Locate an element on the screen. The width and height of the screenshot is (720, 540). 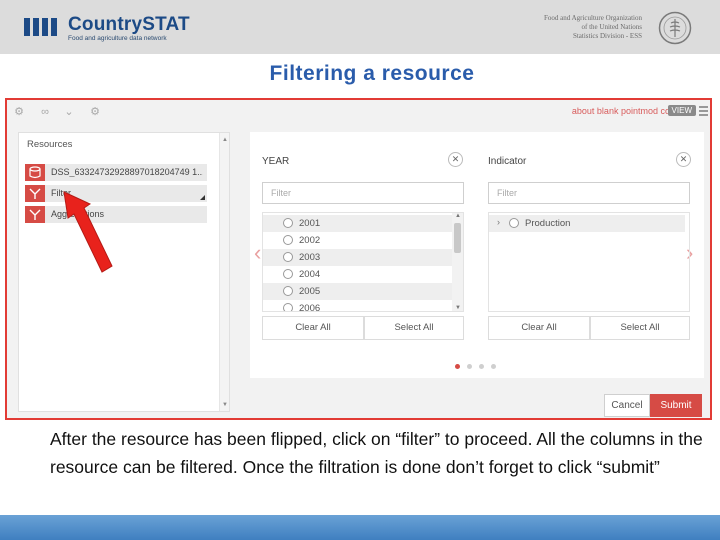
year-search-input: Filter is located at coordinates (363, 193).